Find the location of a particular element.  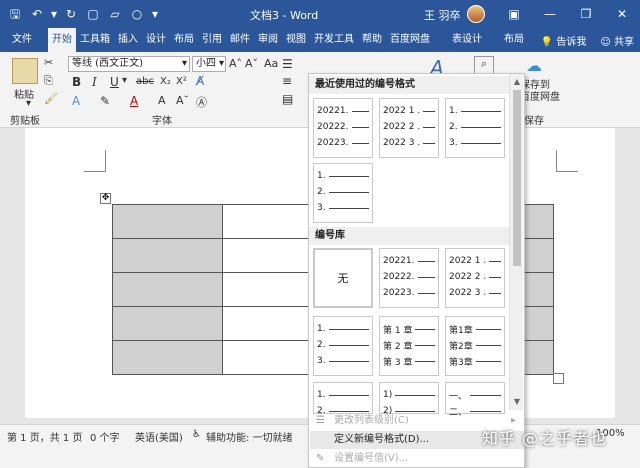

tile-line-label: 2. is located at coordinates (453, 127).